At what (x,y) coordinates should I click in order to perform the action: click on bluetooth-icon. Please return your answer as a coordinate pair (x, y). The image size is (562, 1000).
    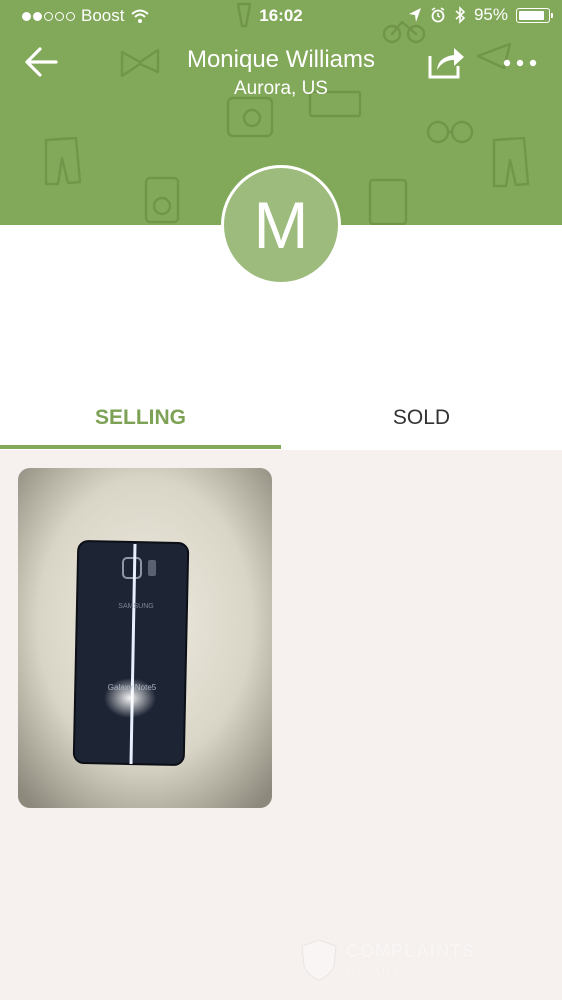
    Looking at the image, I should click on (460, 15).